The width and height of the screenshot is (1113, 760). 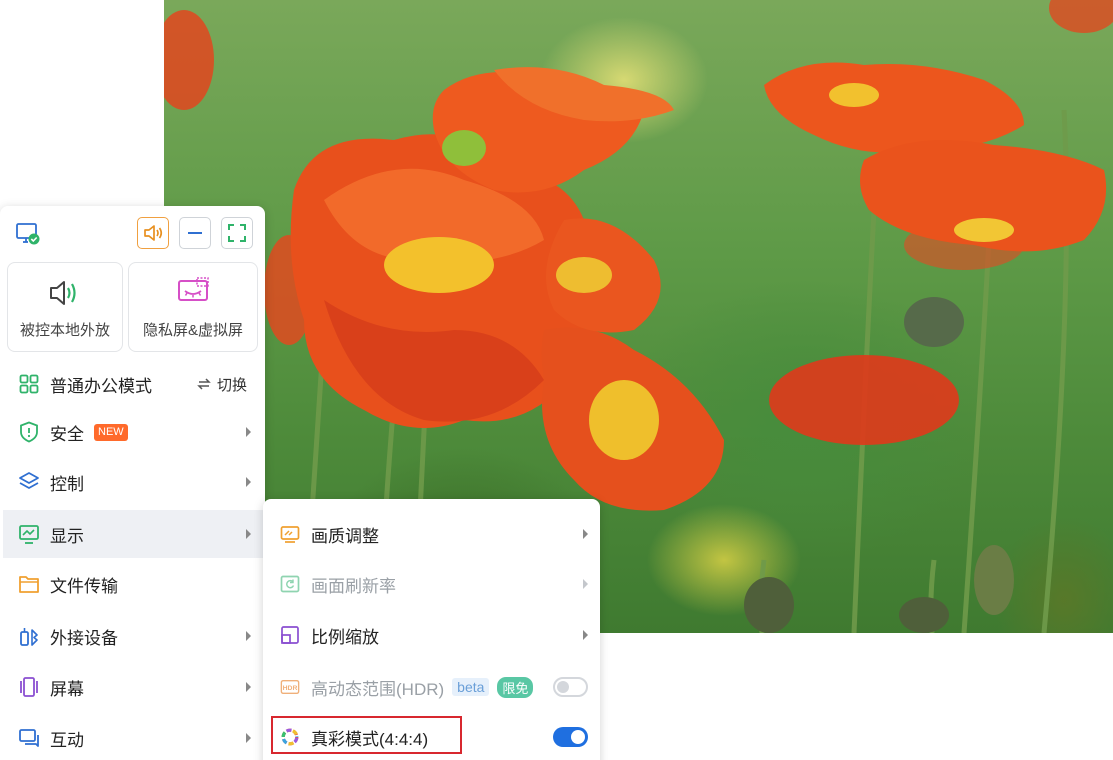 I want to click on minimize-button, so click(x=195, y=233).